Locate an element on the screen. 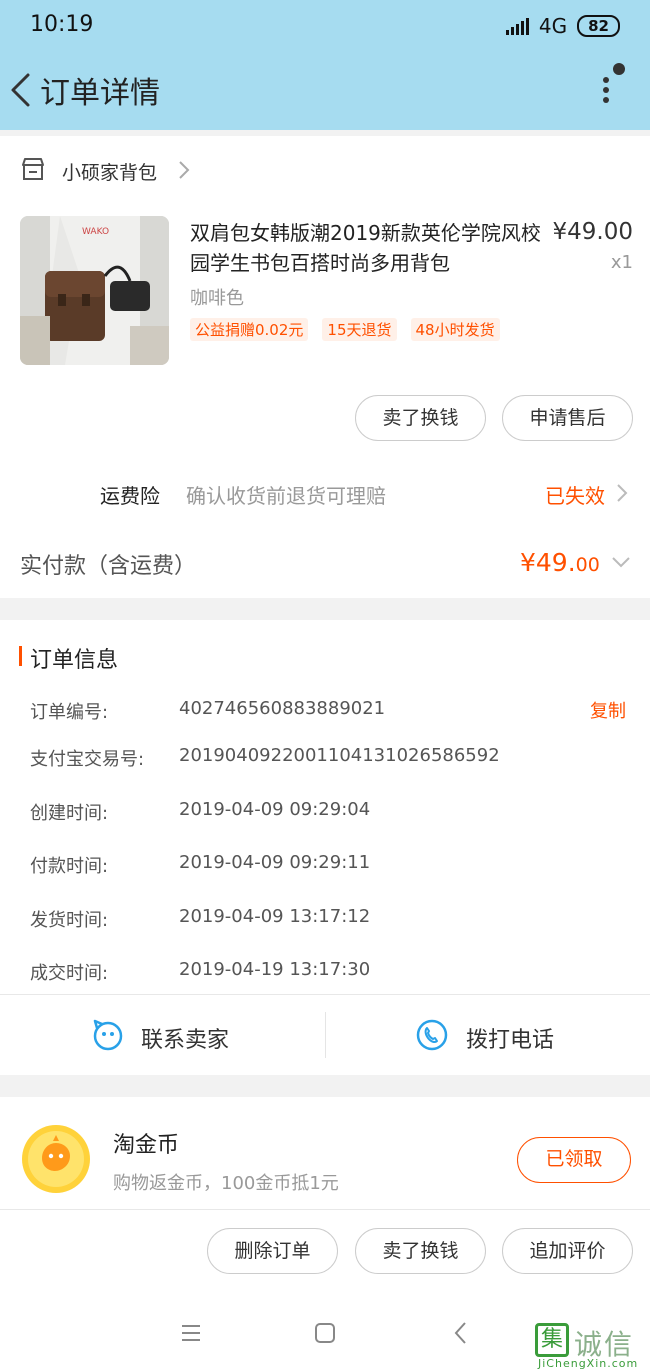  after-sale-button: 申请售后 is located at coordinates (567, 418).